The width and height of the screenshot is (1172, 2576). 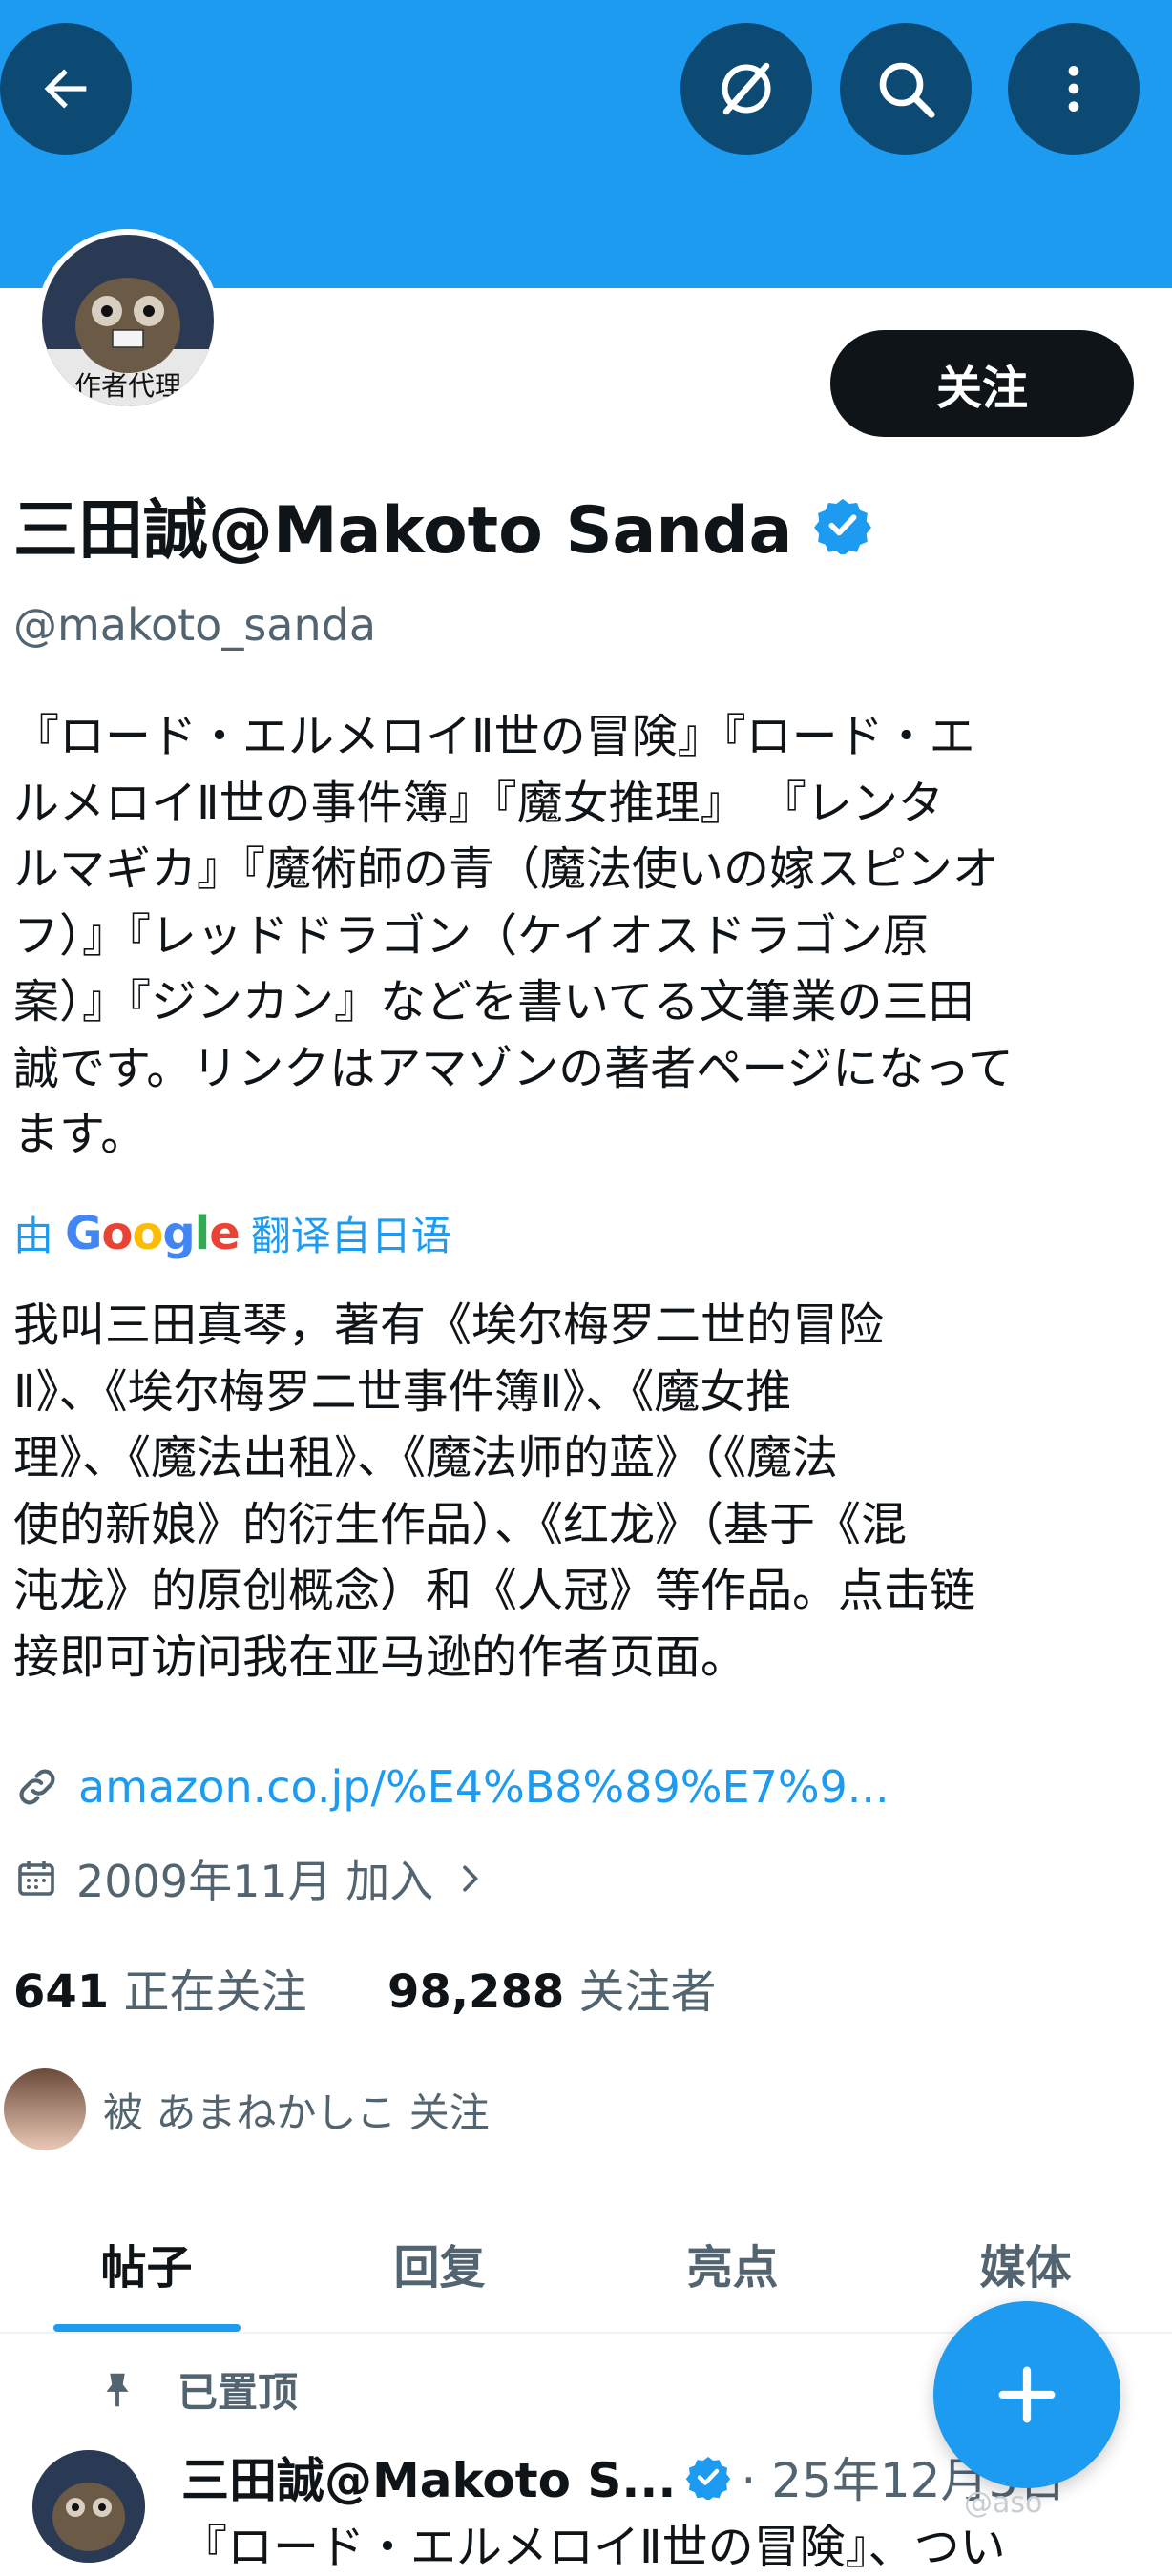 I want to click on svg-text: 作者代理, so click(x=127, y=386).